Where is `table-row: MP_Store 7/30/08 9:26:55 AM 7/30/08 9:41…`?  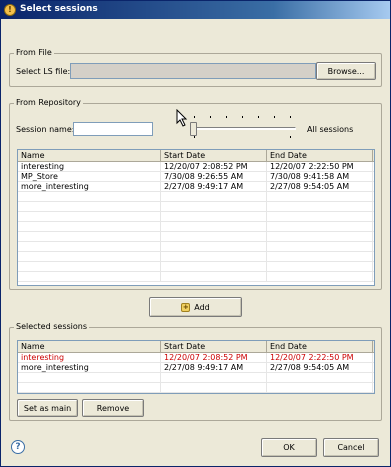 table-row: MP_Store 7/30/08 9:26:55 AM 7/30/08 9:41… is located at coordinates (196, 177).